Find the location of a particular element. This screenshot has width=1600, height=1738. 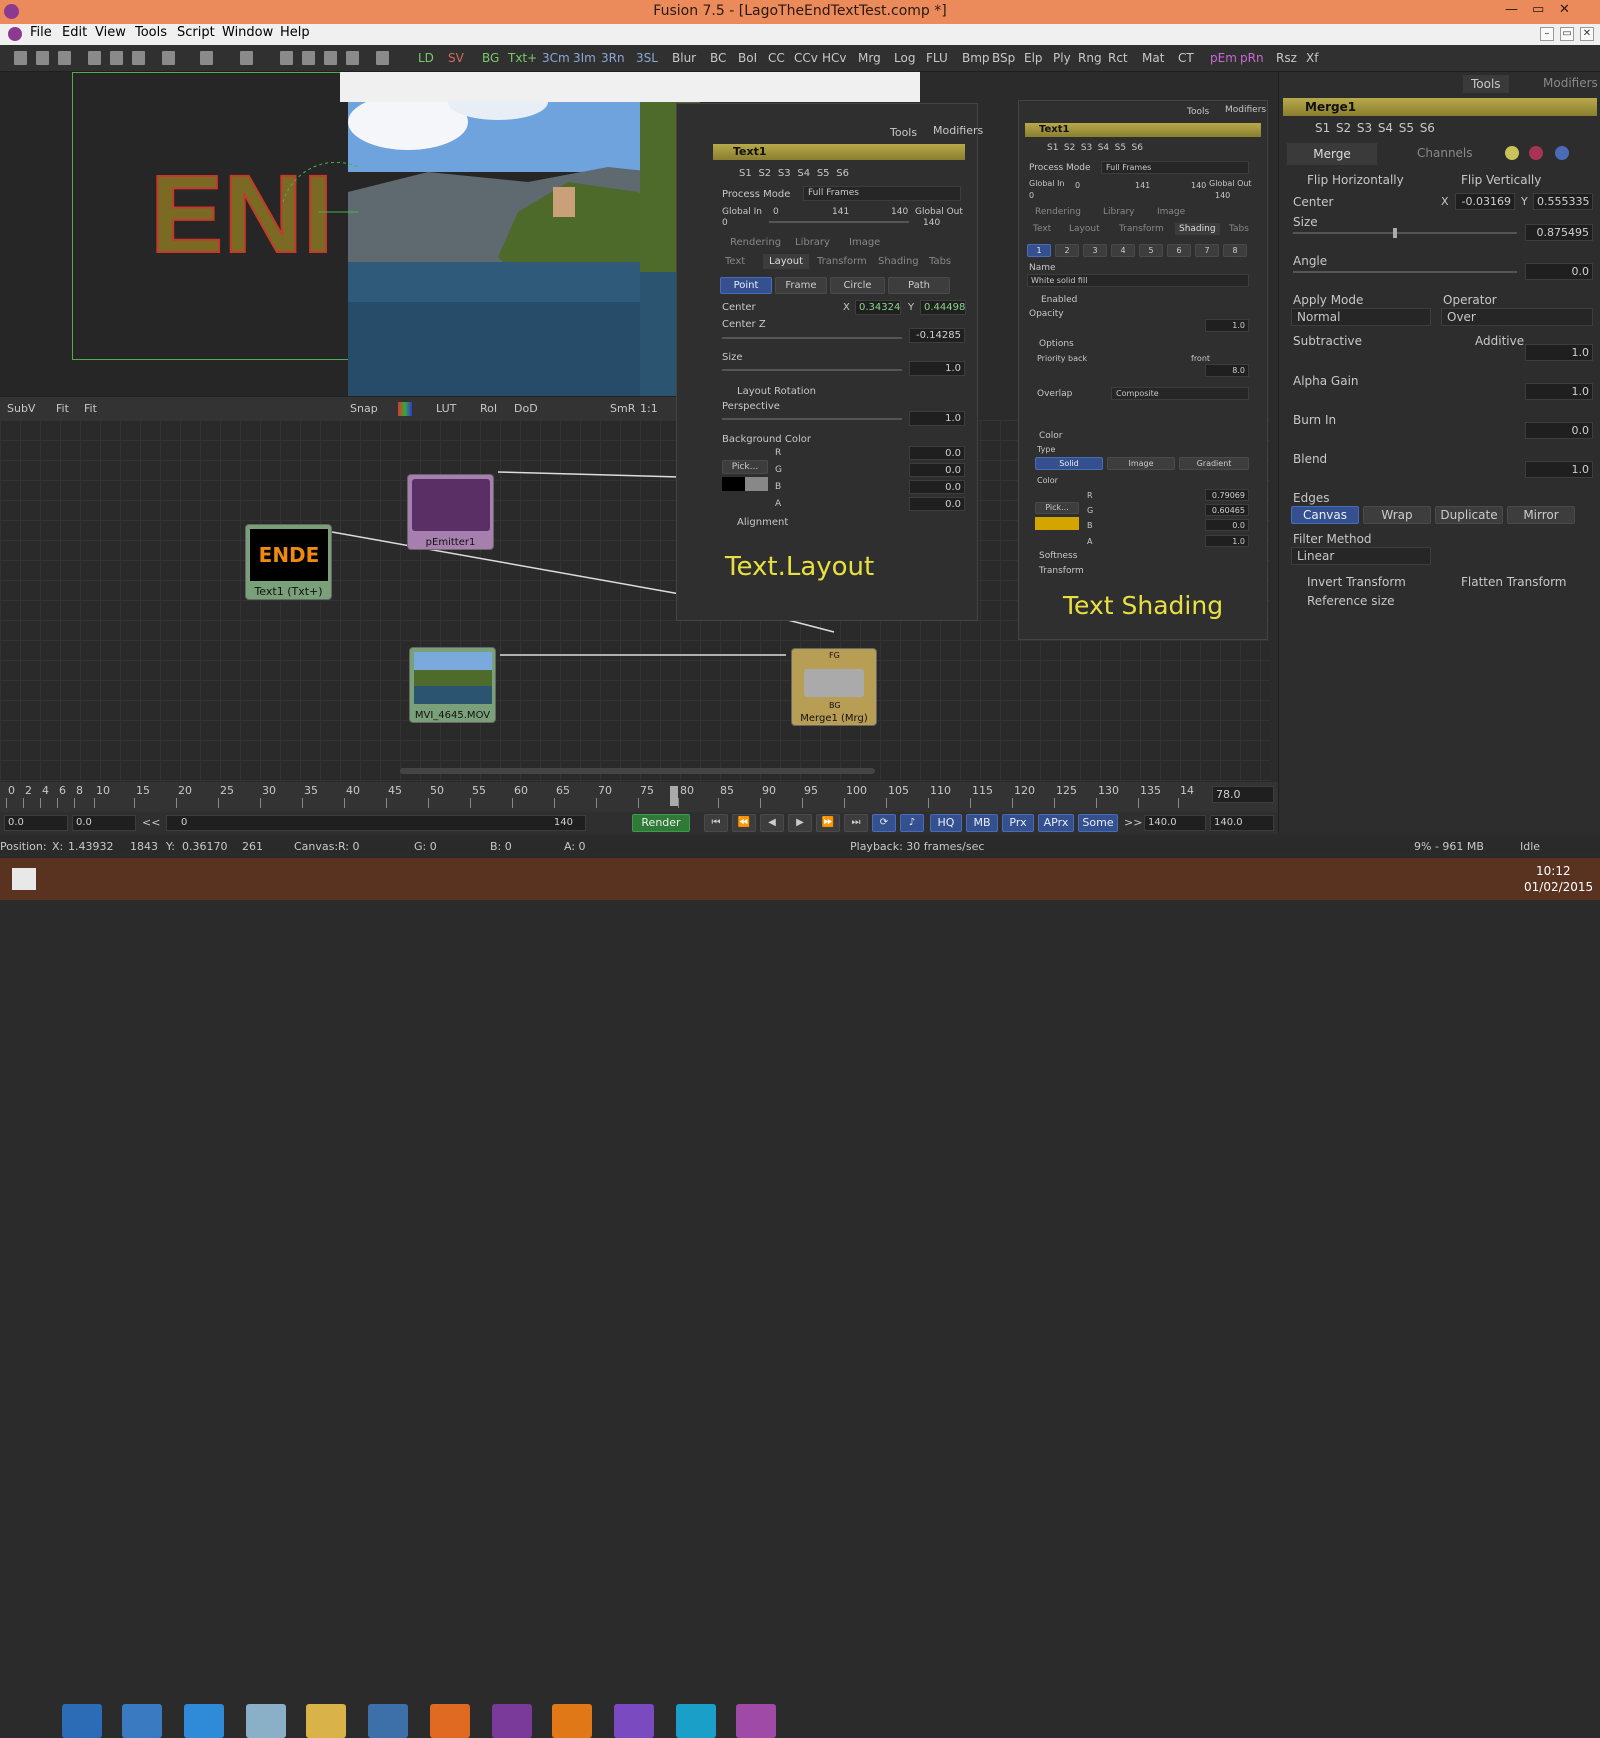

shading-transform-header: Transform is located at coordinates (1061, 571).